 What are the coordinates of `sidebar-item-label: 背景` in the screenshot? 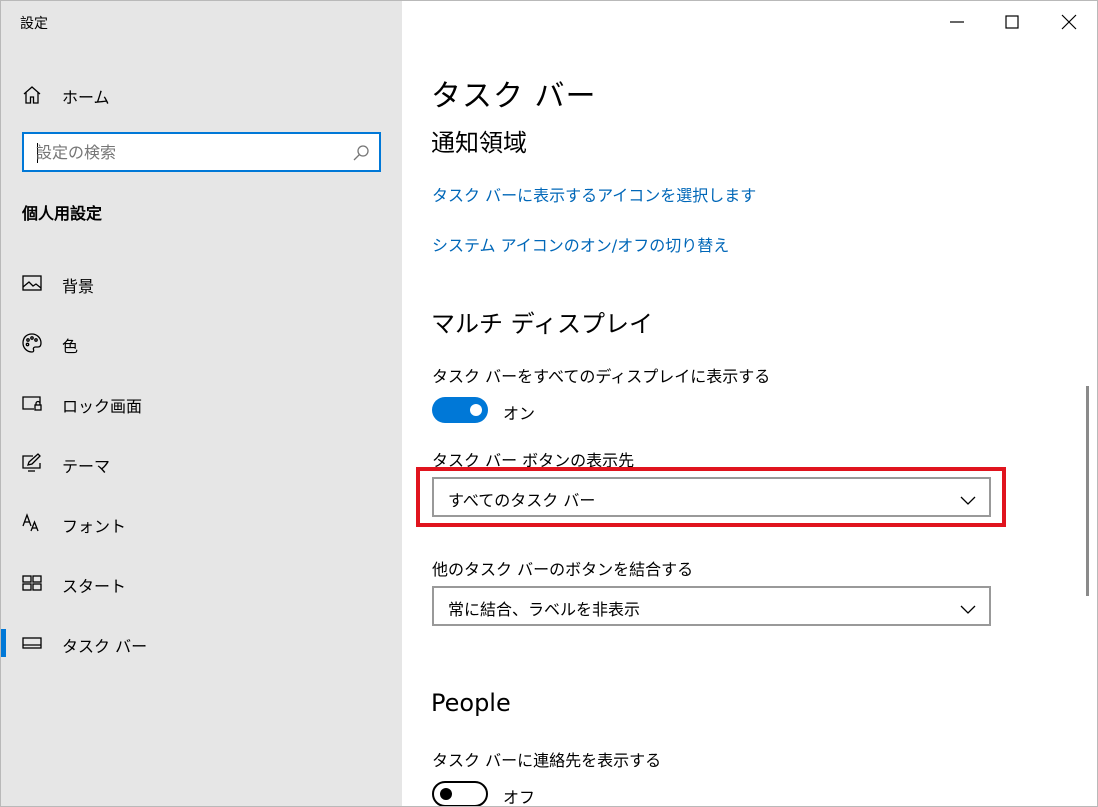 It's located at (78, 286).